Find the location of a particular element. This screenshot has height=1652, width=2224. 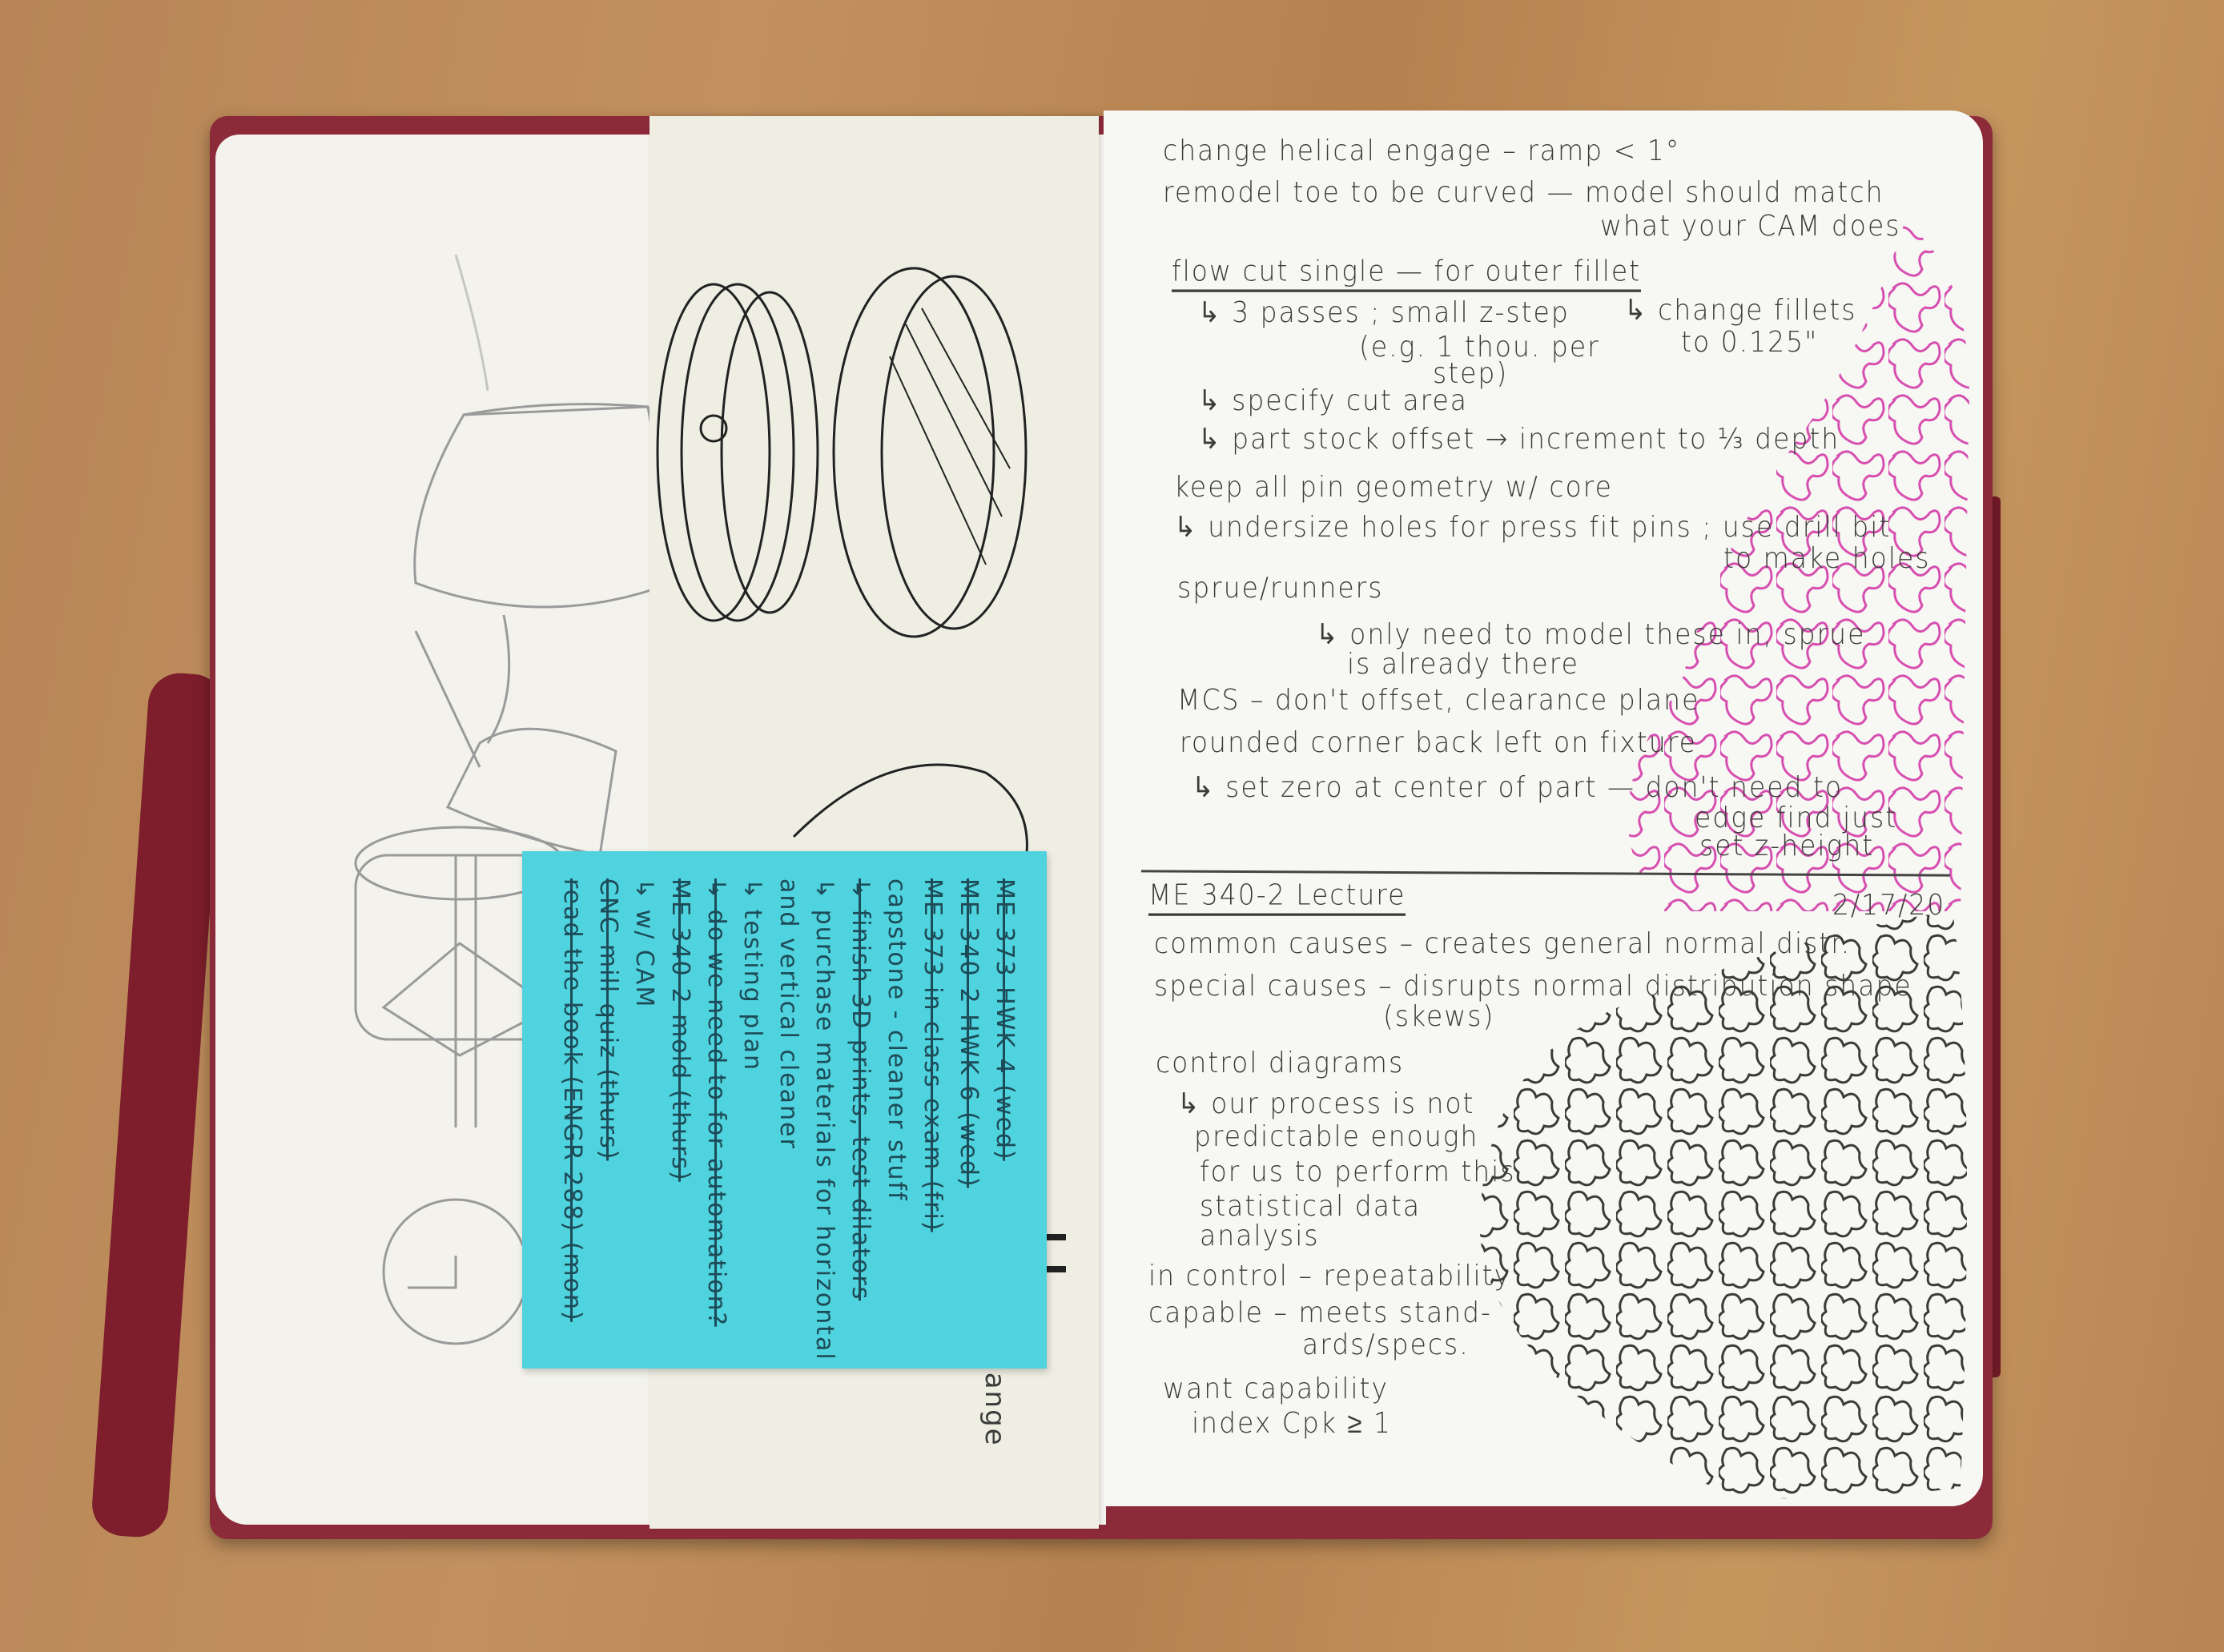

note-line: to 0.125" is located at coordinates (1750, 342).